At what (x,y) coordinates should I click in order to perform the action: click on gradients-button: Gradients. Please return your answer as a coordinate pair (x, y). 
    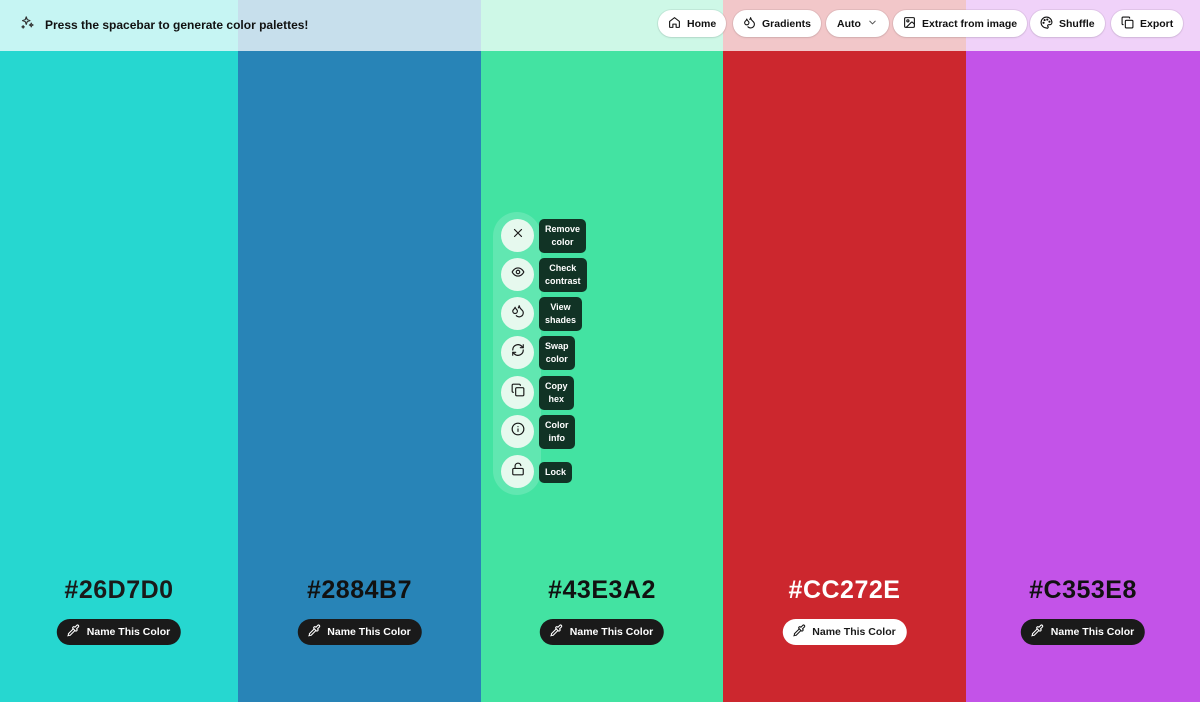
    Looking at the image, I should click on (777, 23).